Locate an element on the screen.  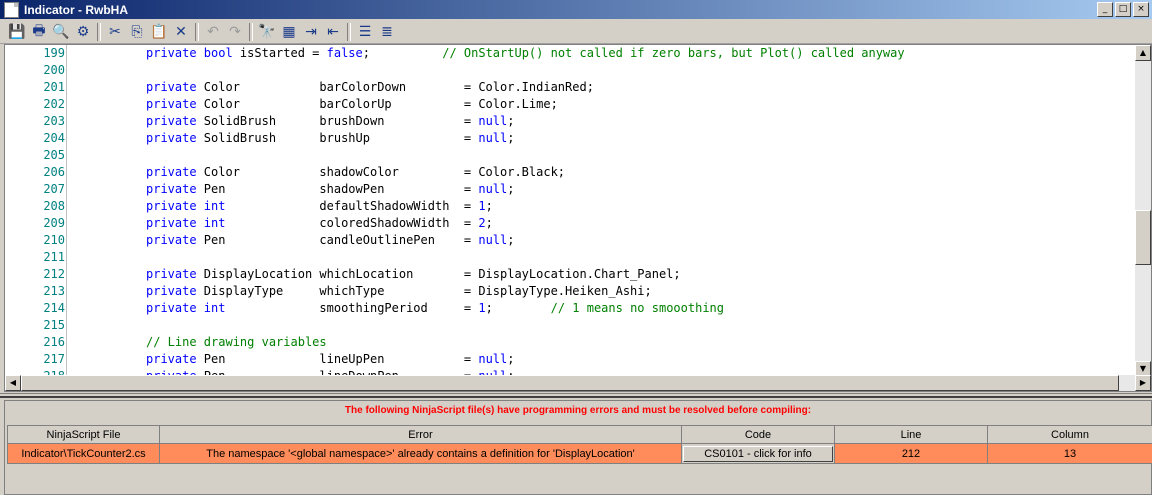
error-line: 212 is located at coordinates (911, 453).